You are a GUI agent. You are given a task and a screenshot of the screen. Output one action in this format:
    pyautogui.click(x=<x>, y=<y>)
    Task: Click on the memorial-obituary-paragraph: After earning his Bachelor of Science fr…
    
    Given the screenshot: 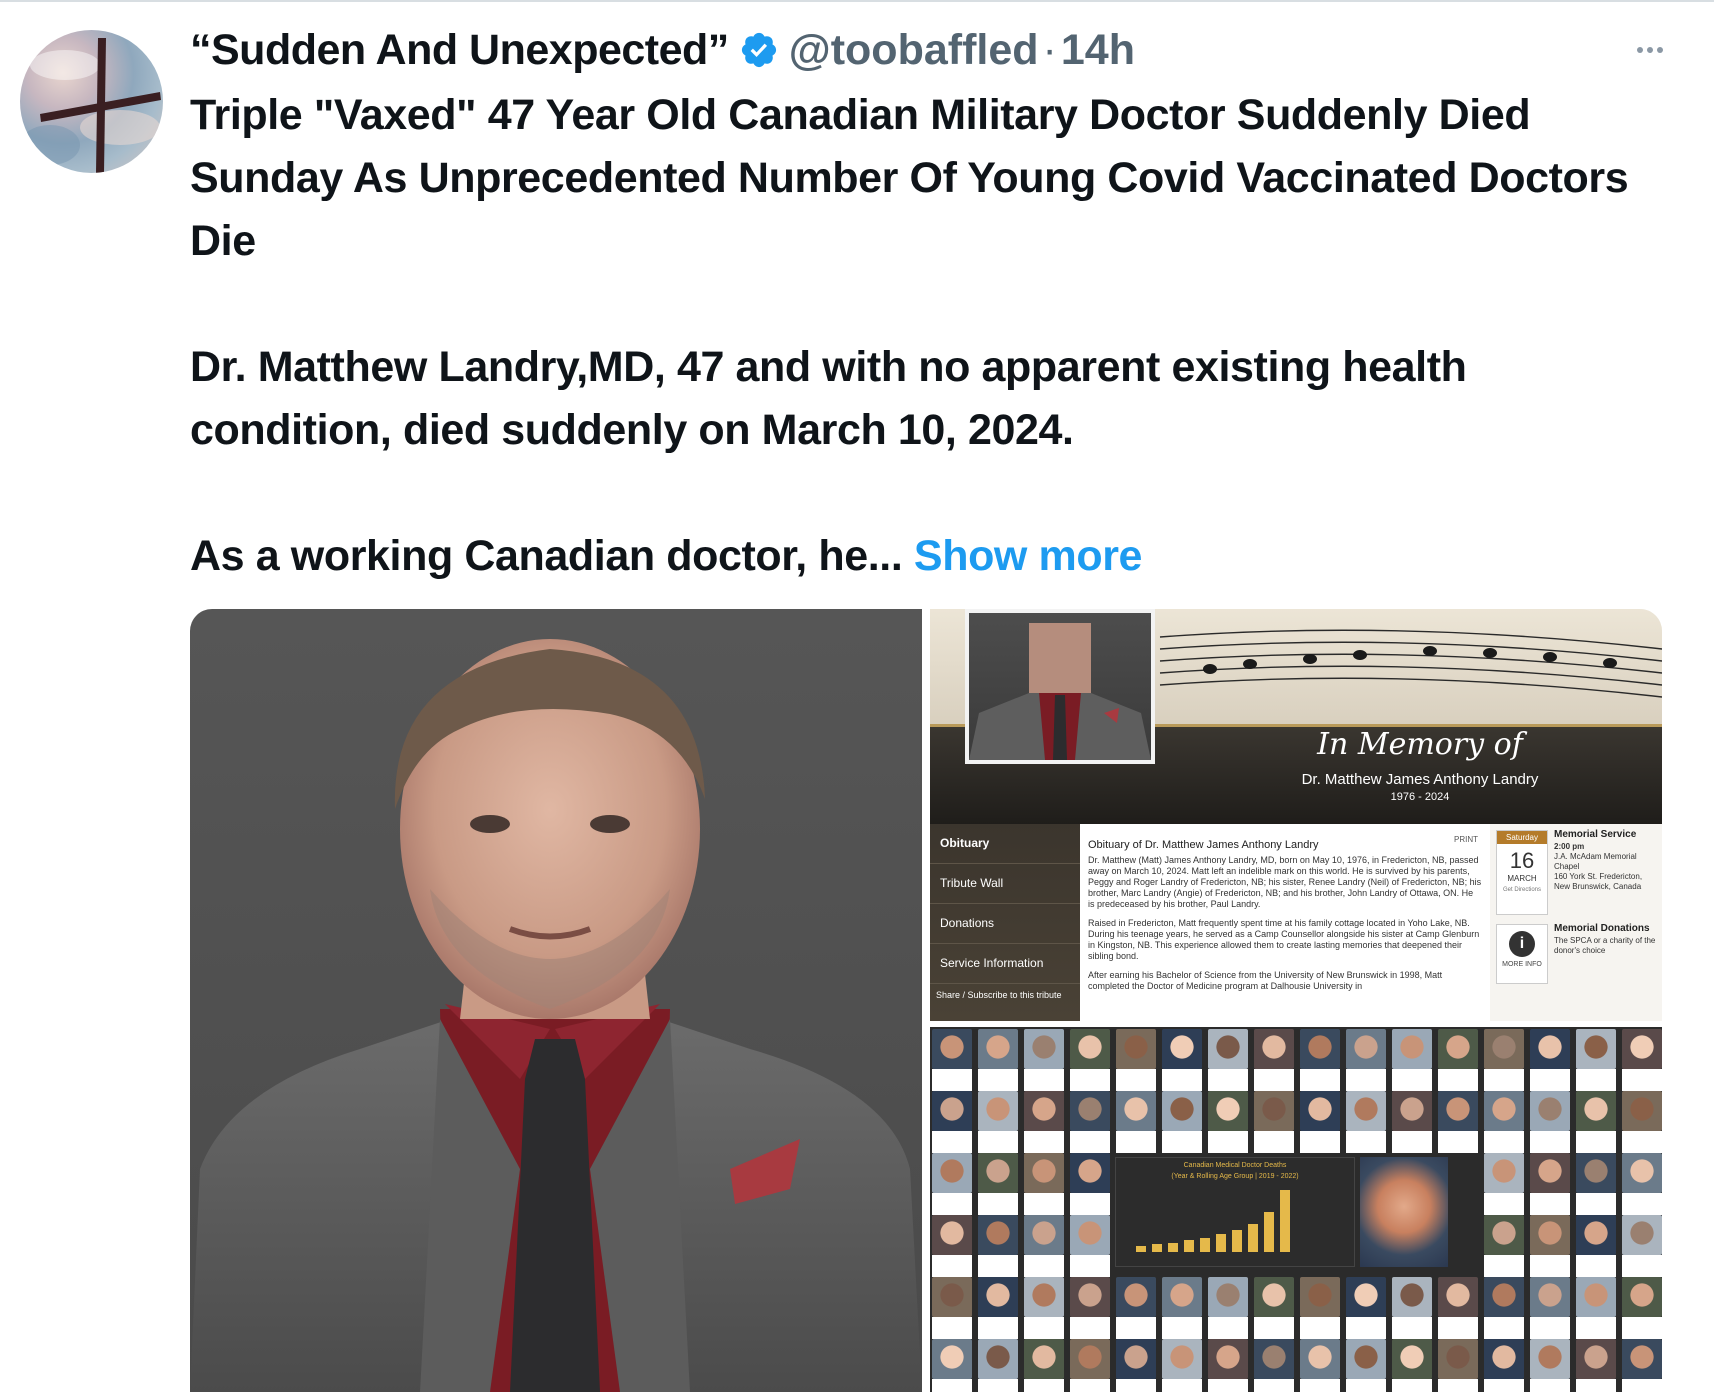 What is the action you would take?
    pyautogui.click(x=1265, y=980)
    